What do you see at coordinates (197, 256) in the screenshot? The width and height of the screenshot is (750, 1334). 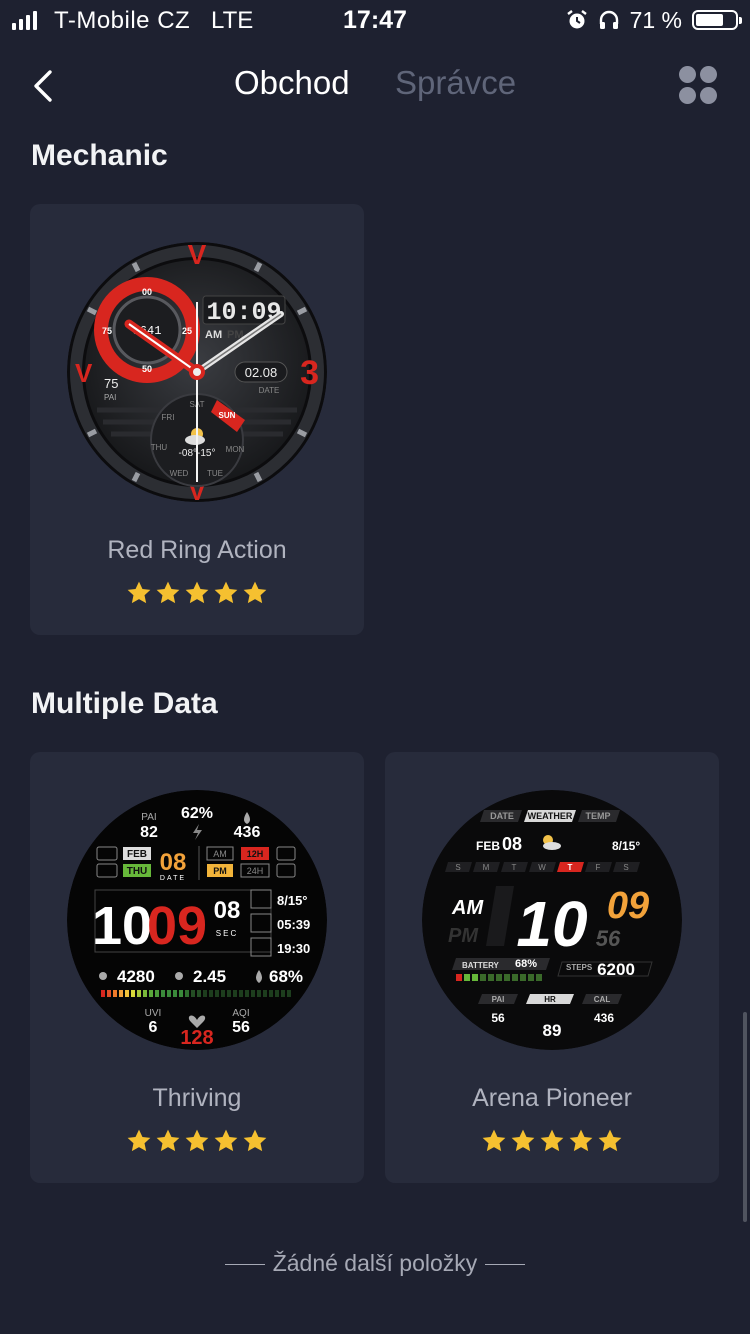 I see `marker-top: V` at bounding box center [197, 256].